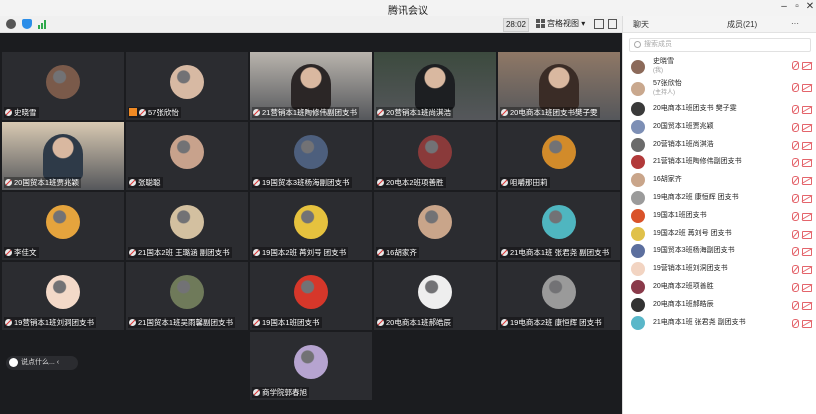  Describe the element at coordinates (784, 6) in the screenshot. I see `minimize-icon: –` at that location.